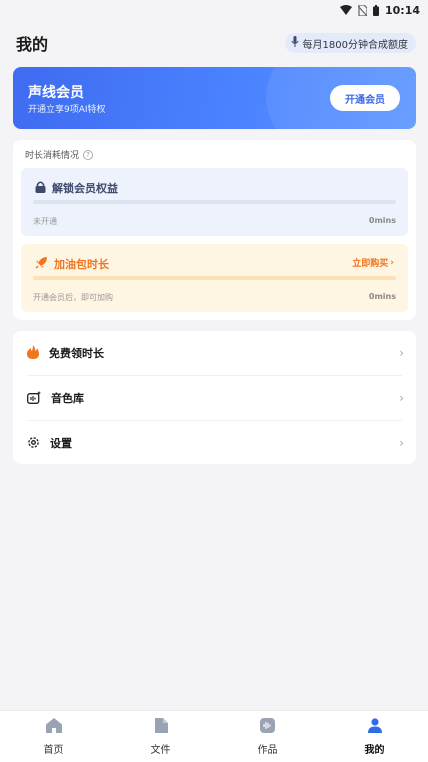 This screenshot has height=762, width=428. I want to click on quota-text: 每月1800分钟合成额度, so click(355, 45).